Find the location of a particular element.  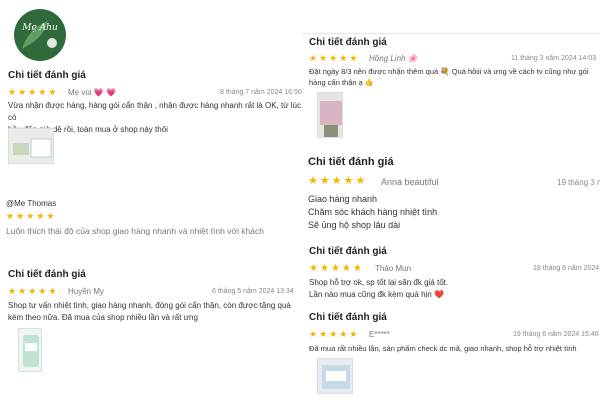

review-date: 18 tháng 6 năm 2024 is located at coordinates (566, 268).